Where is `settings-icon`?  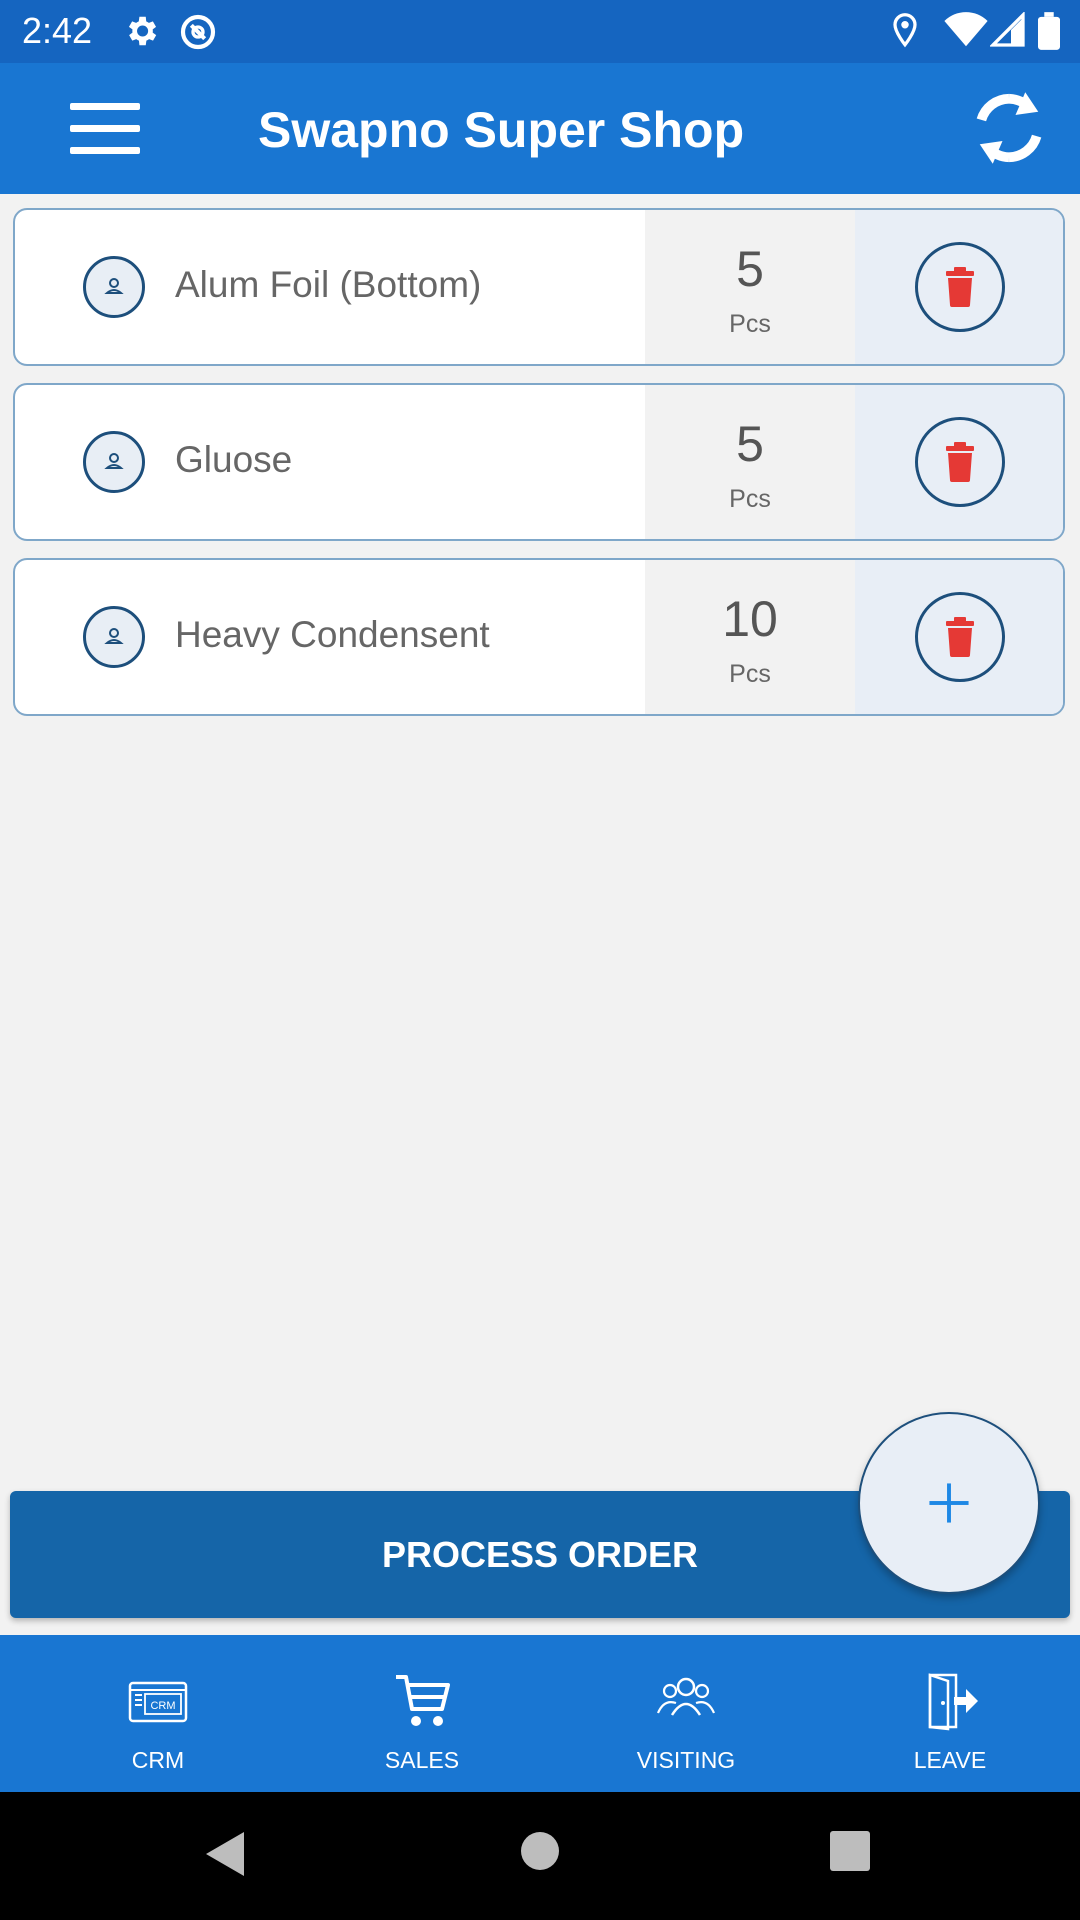
settings-icon is located at coordinates (142, 31).